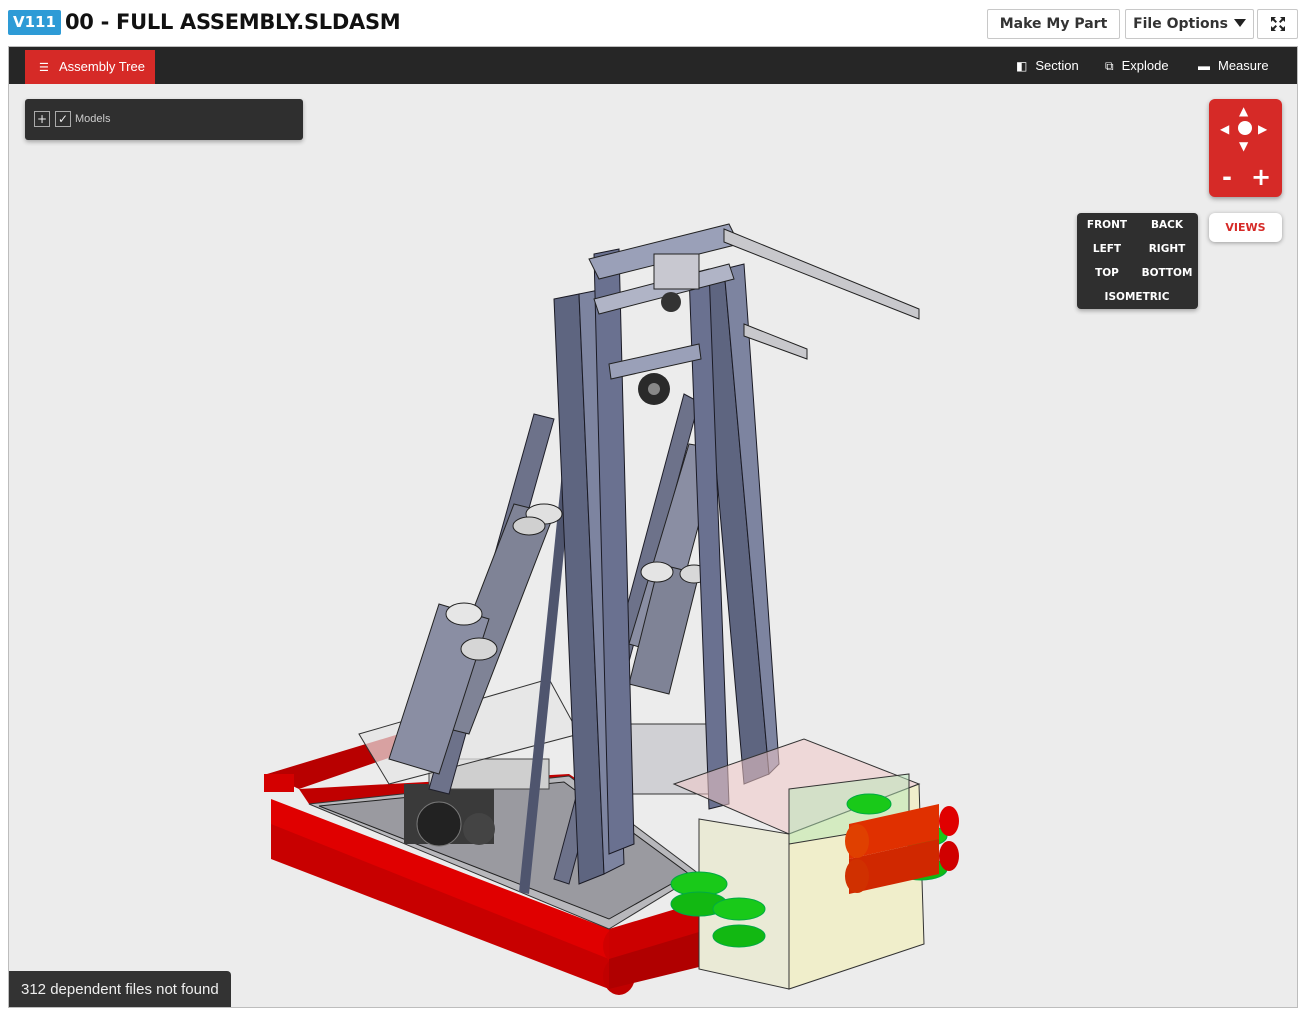 The height and width of the screenshot is (1017, 1308). Describe the element at coordinates (42, 119) in the screenshot. I see `expand-button: +` at that location.